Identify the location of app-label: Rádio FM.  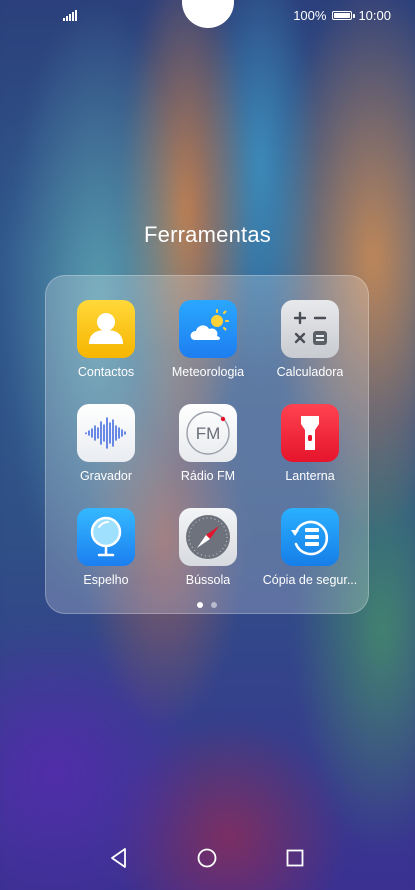
(208, 476).